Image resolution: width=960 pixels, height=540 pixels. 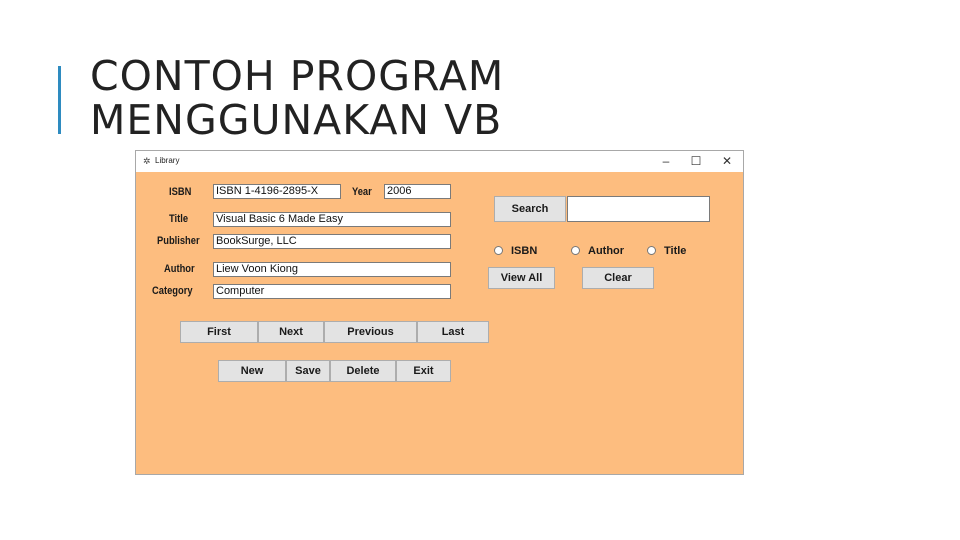 What do you see at coordinates (363, 371) in the screenshot?
I see `delete-button: Delete` at bounding box center [363, 371].